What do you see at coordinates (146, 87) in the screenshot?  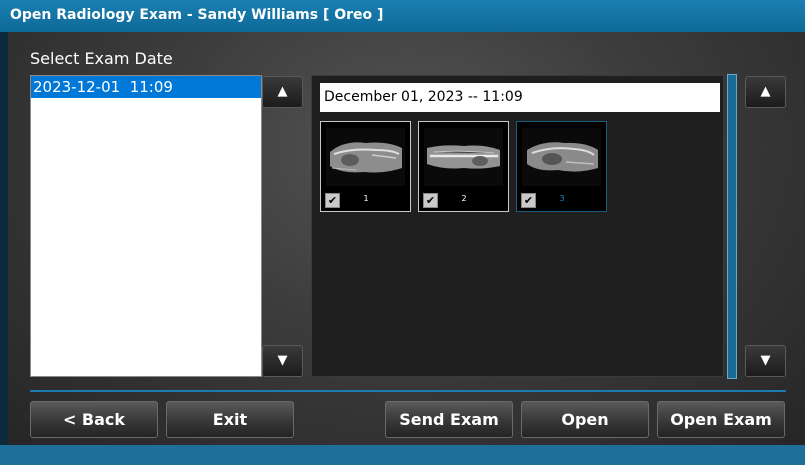 I see `exam-date-item: 2023-12-01 11:09` at bounding box center [146, 87].